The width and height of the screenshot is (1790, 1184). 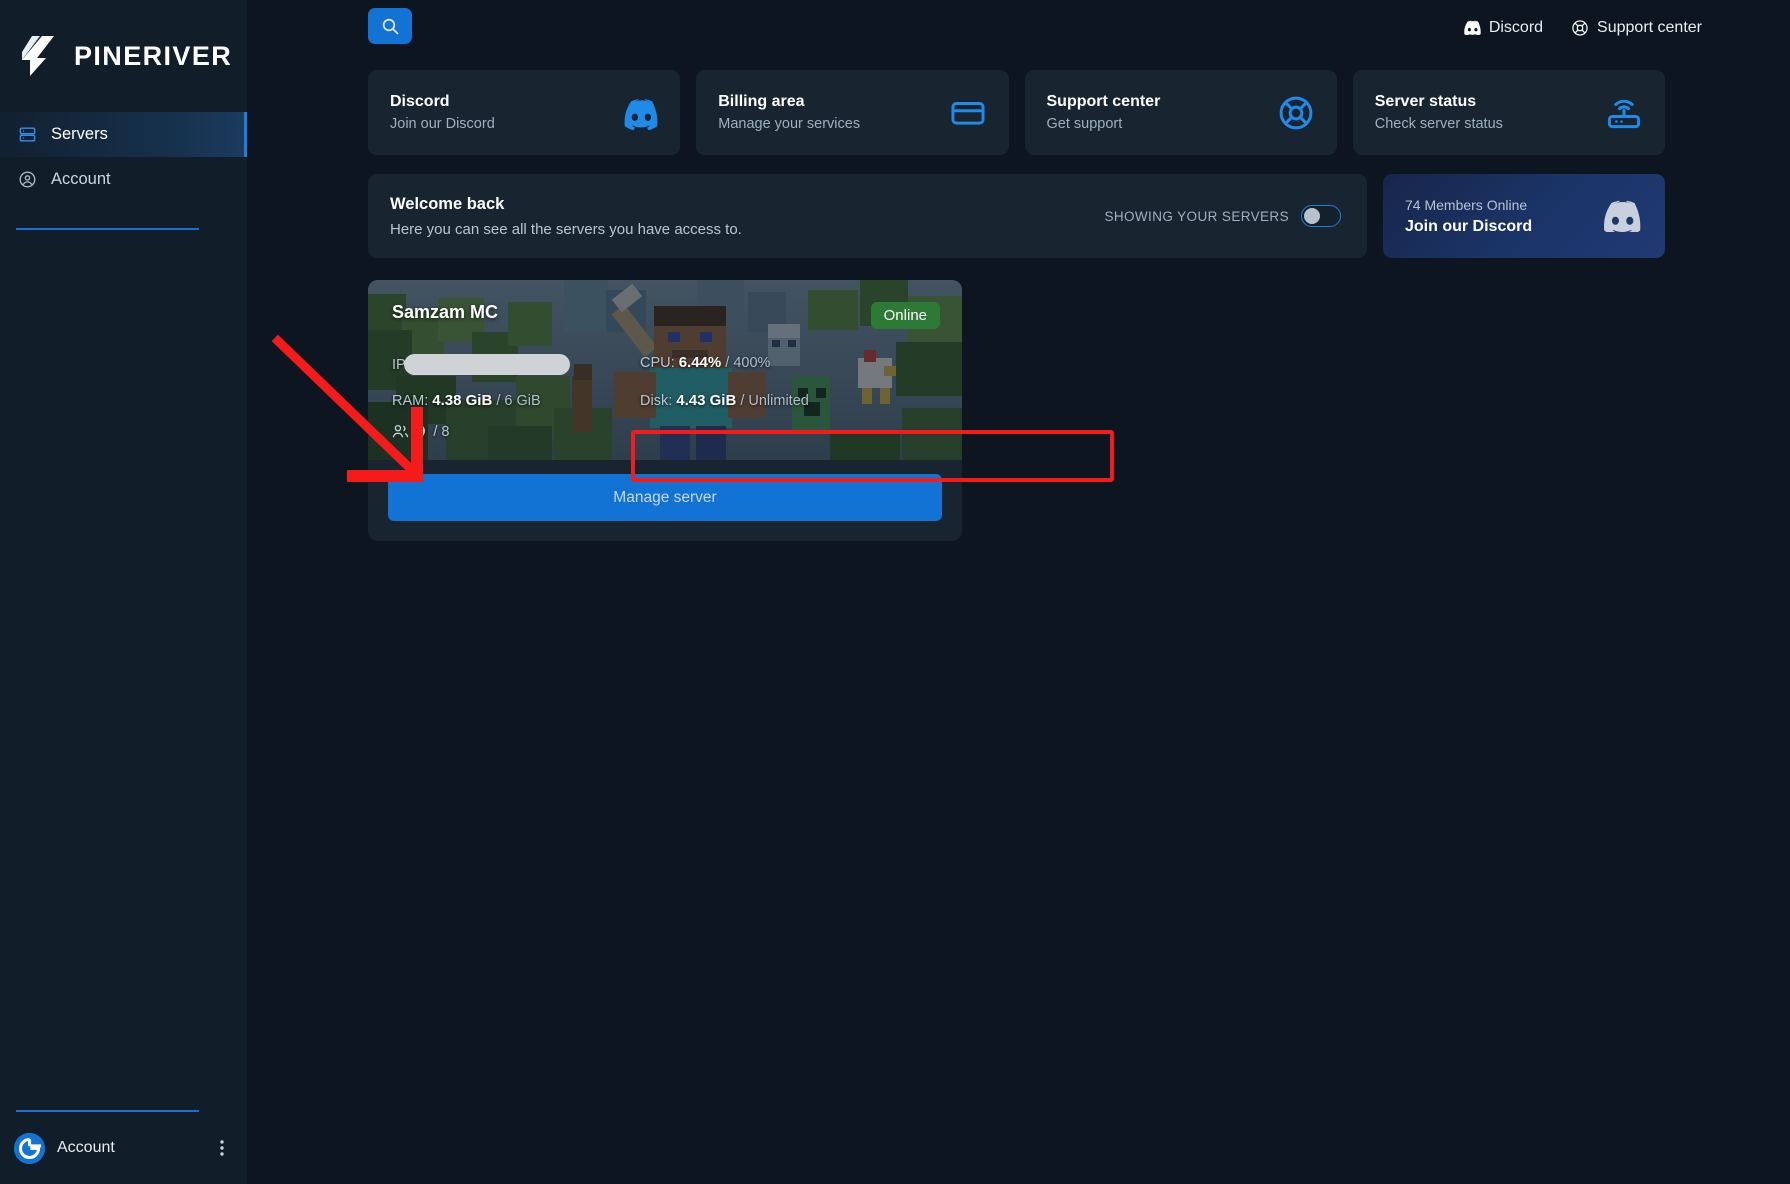 I want to click on sidebar-item-account: Account, so click(x=123, y=179).